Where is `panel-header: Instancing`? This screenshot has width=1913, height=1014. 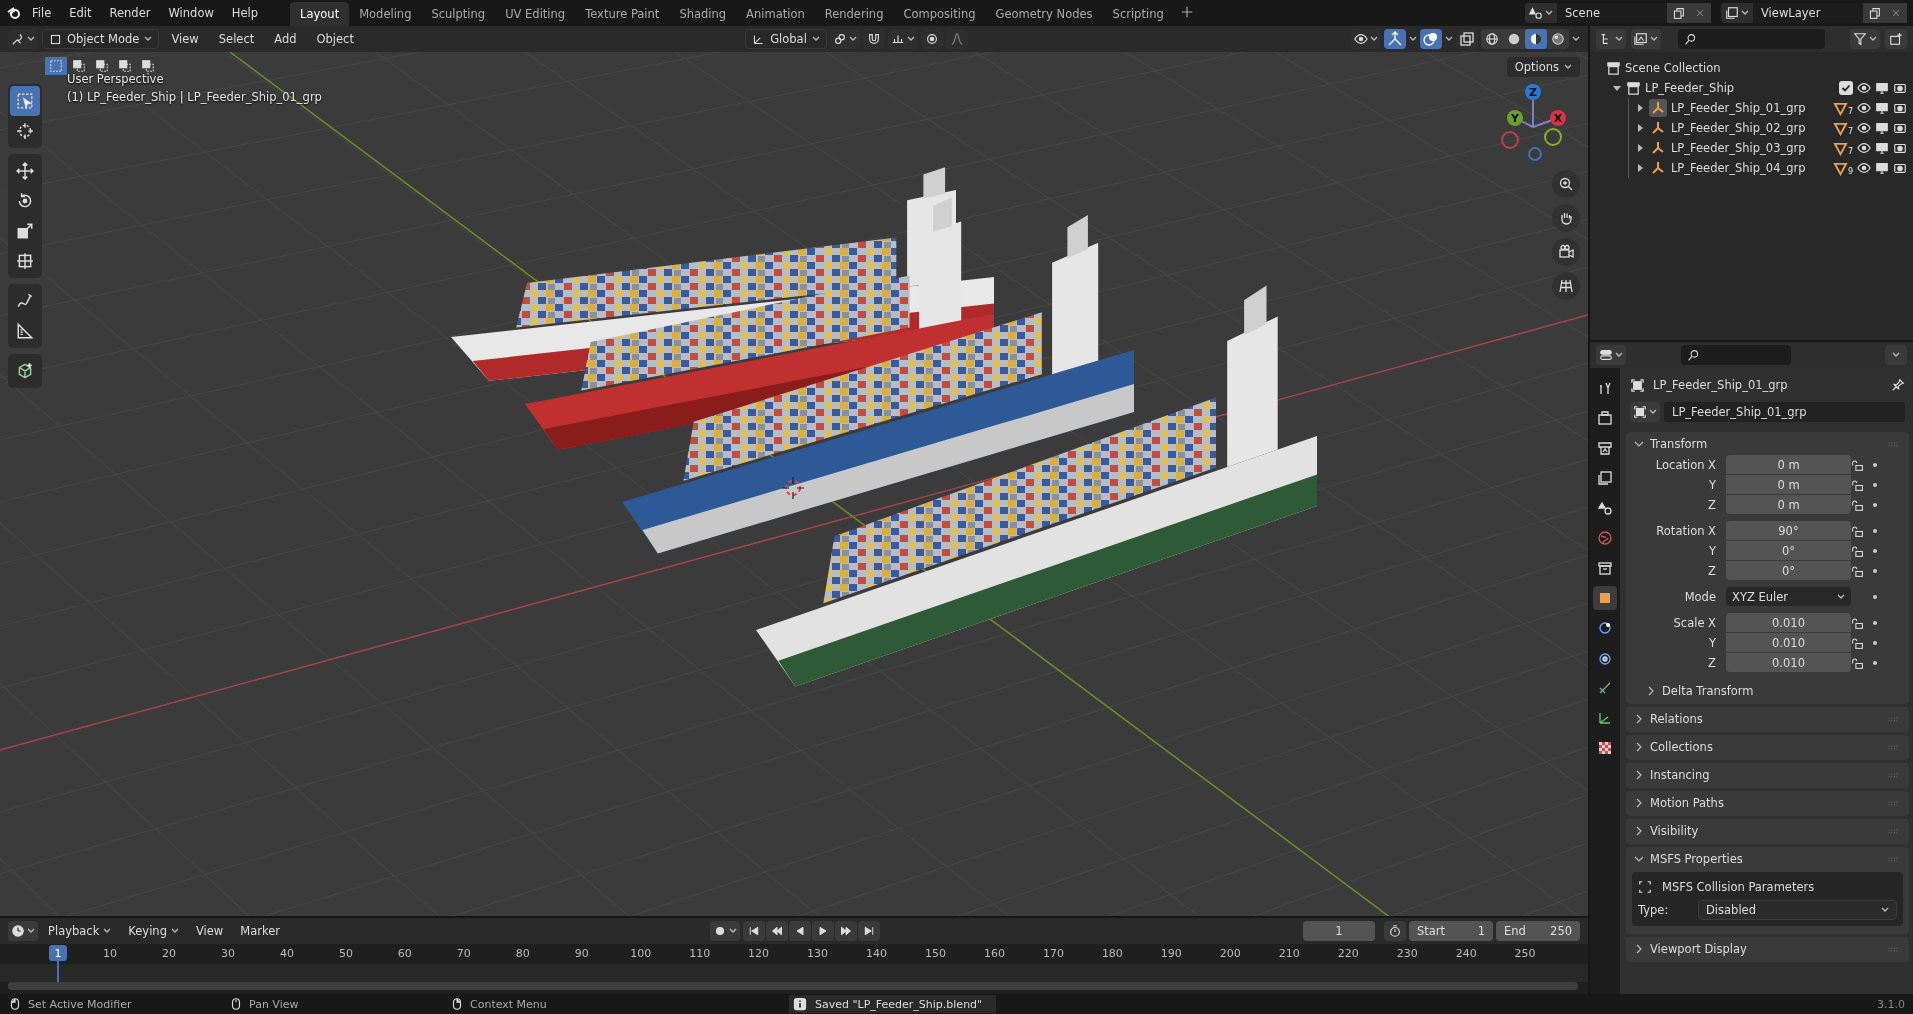
panel-header: Instancing is located at coordinates (1680, 774).